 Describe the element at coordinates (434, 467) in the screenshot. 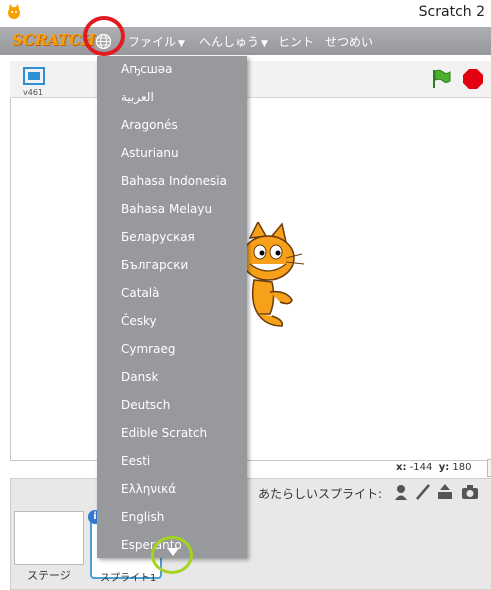

I see `mouse-coordinates: x: -144 y: 180` at that location.